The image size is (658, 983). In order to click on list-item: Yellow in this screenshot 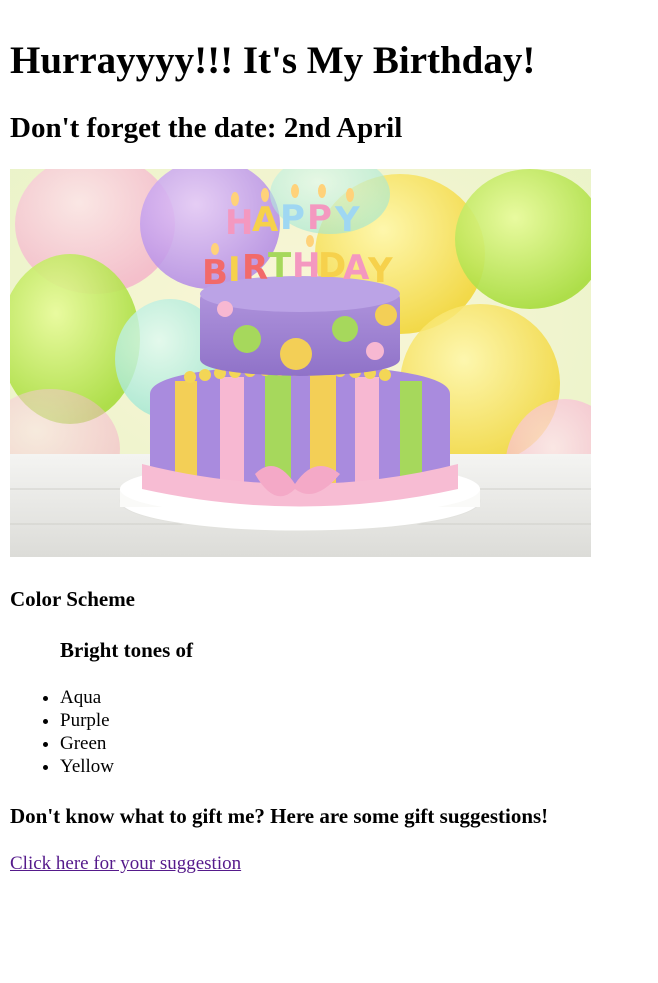, I will do `click(87, 766)`.